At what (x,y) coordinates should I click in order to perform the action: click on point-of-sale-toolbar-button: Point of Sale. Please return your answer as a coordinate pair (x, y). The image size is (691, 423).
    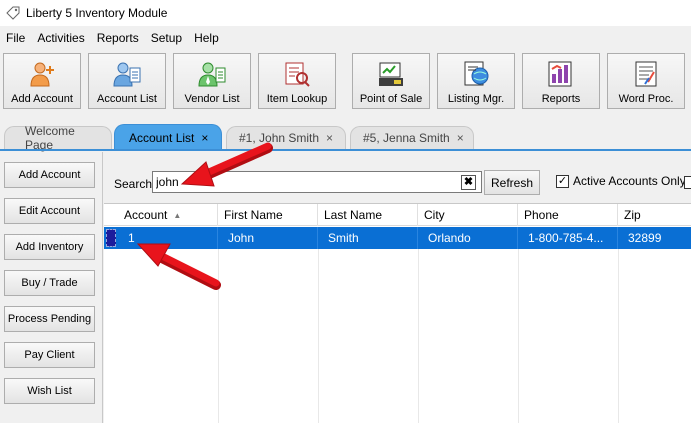
    Looking at the image, I should click on (391, 81).